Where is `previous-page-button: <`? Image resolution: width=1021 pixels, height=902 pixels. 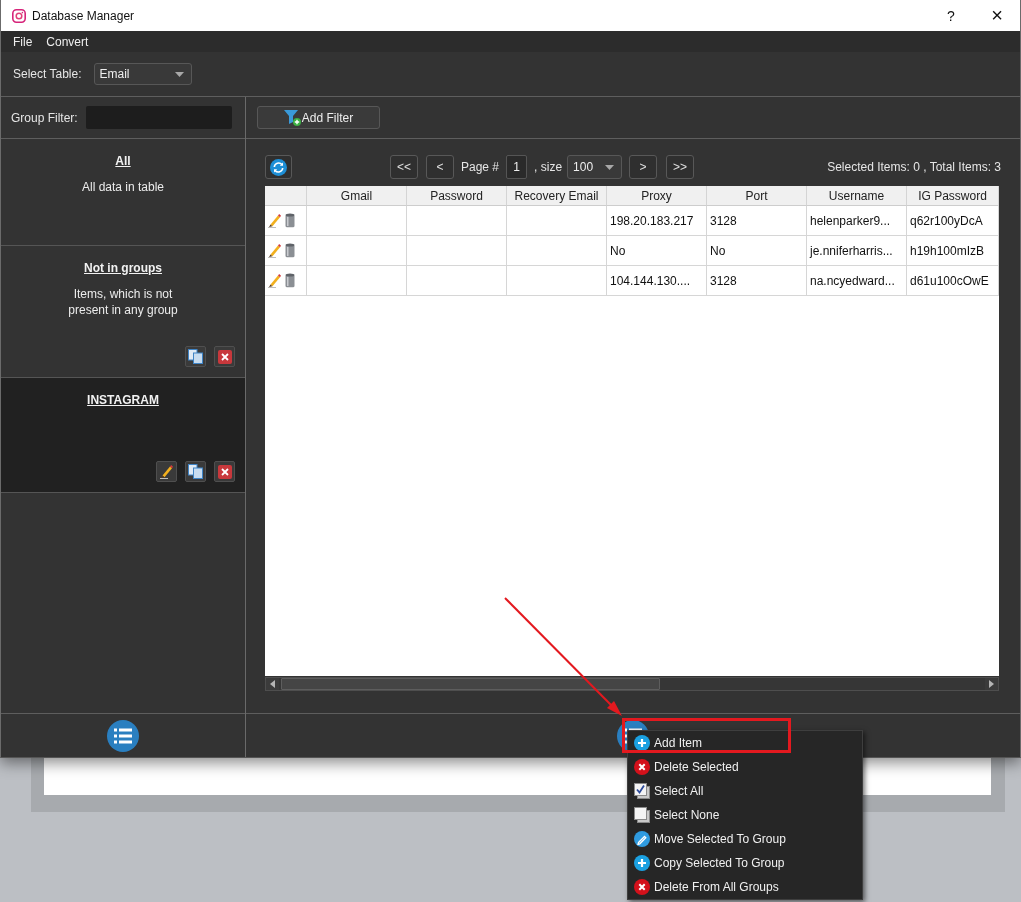
previous-page-button: < is located at coordinates (440, 167).